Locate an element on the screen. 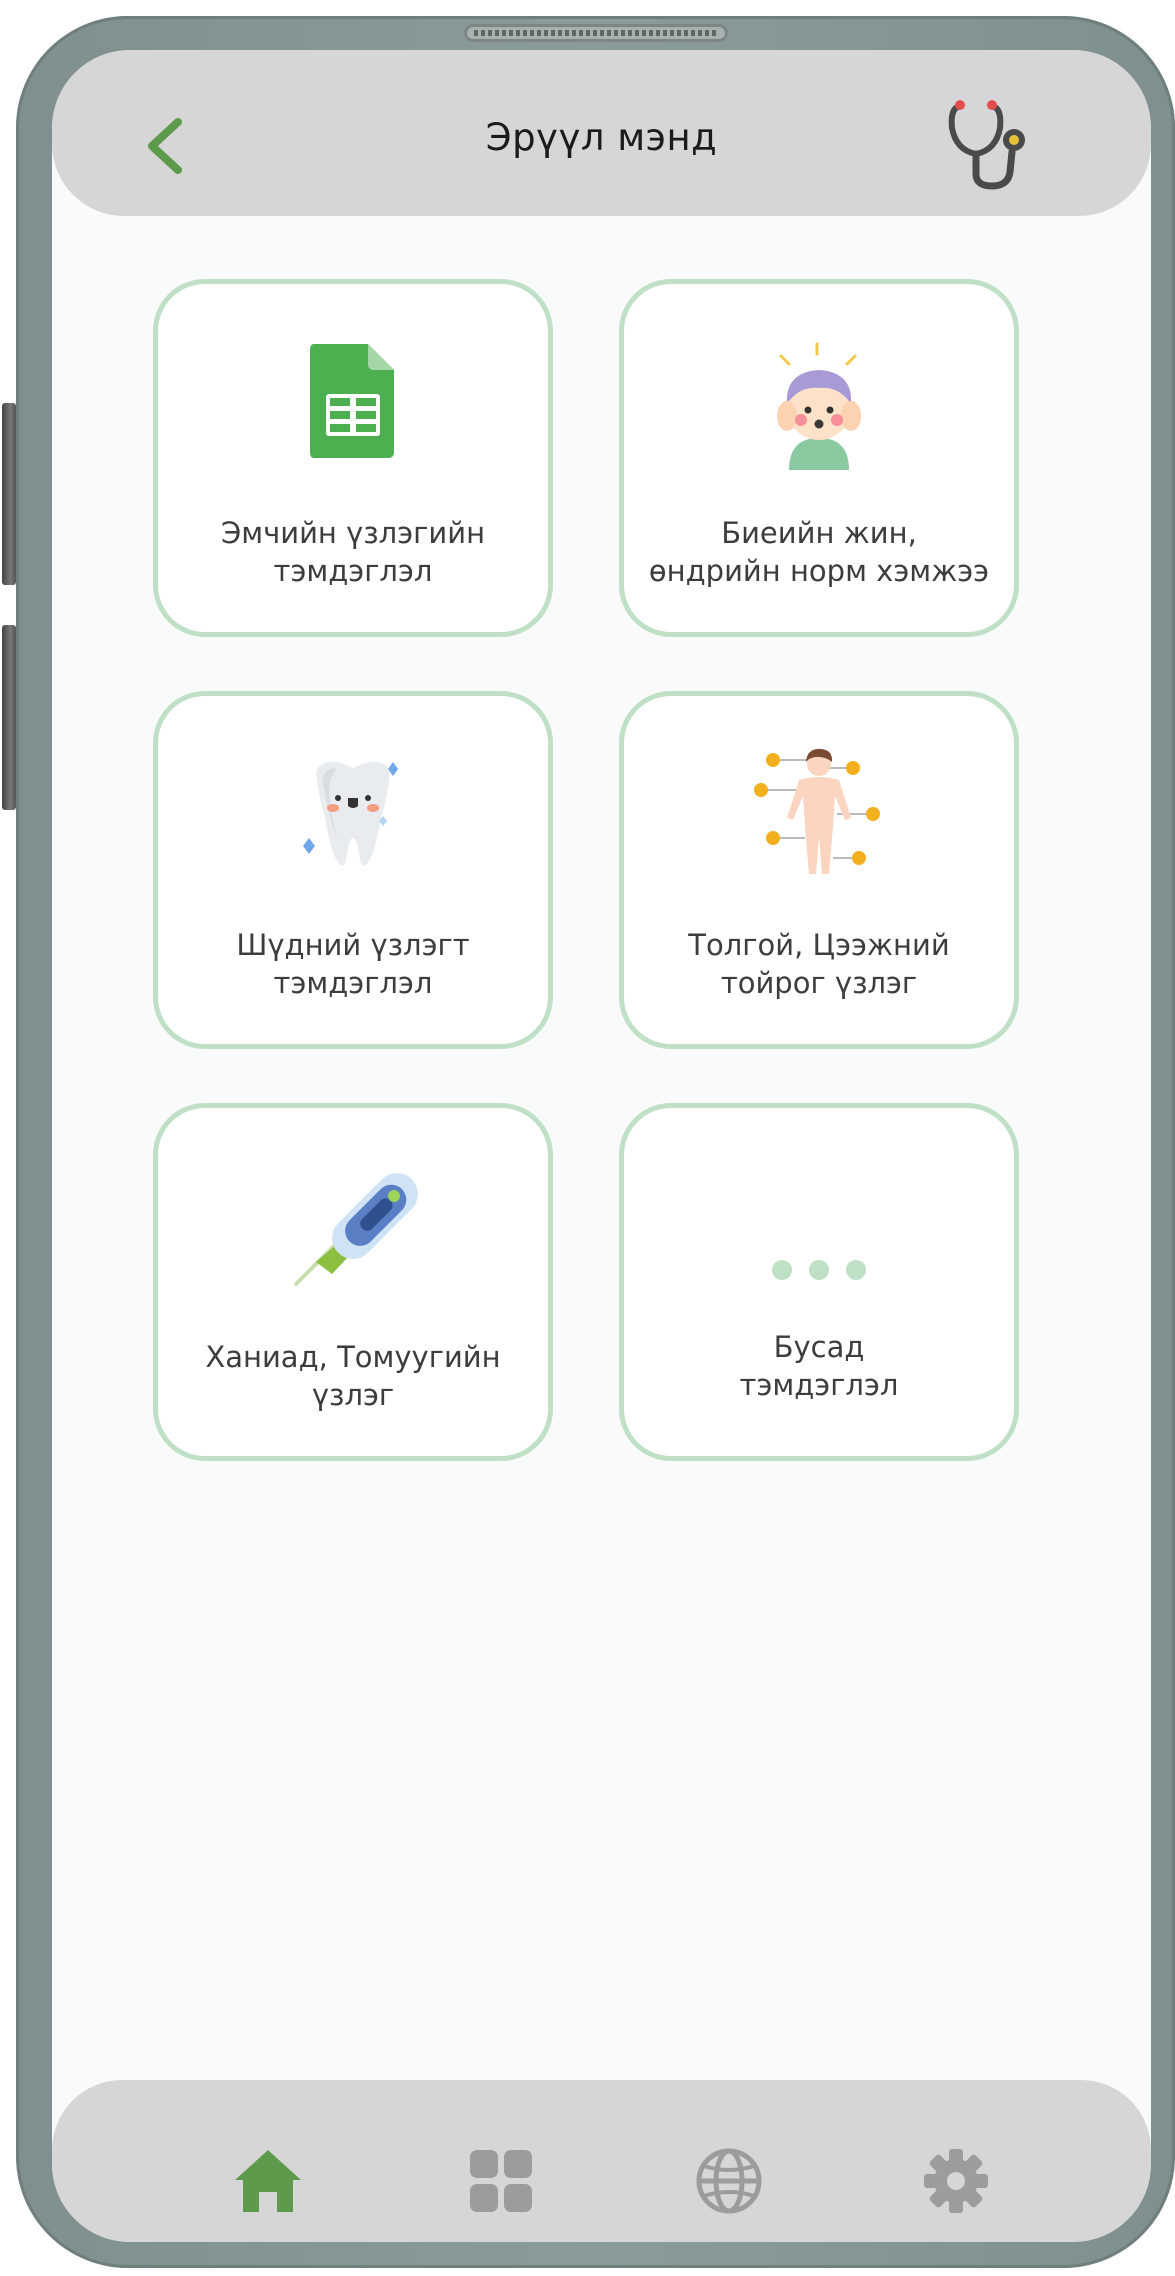 Image resolution: width=1175 pixels, height=2276 pixels. volume-down-button is located at coordinates (9, 717).